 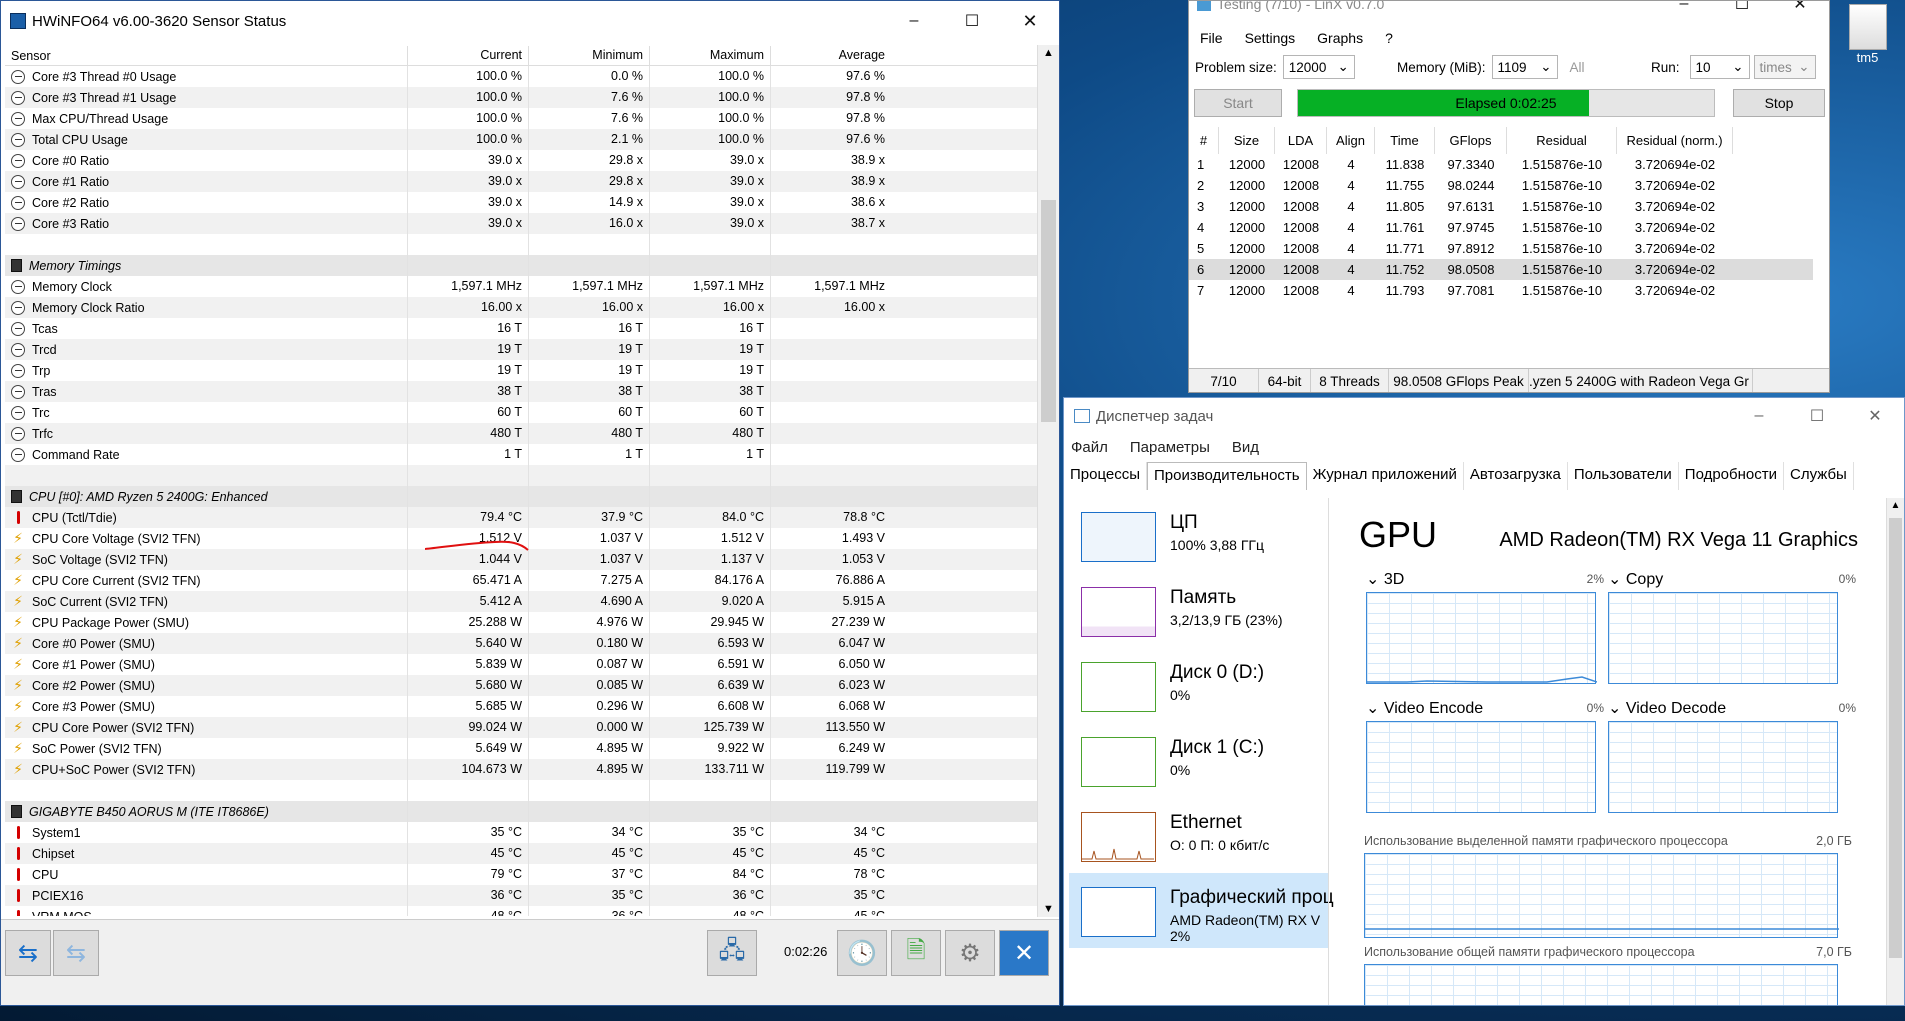 I want to click on menu-help: ?, so click(x=1389, y=38).